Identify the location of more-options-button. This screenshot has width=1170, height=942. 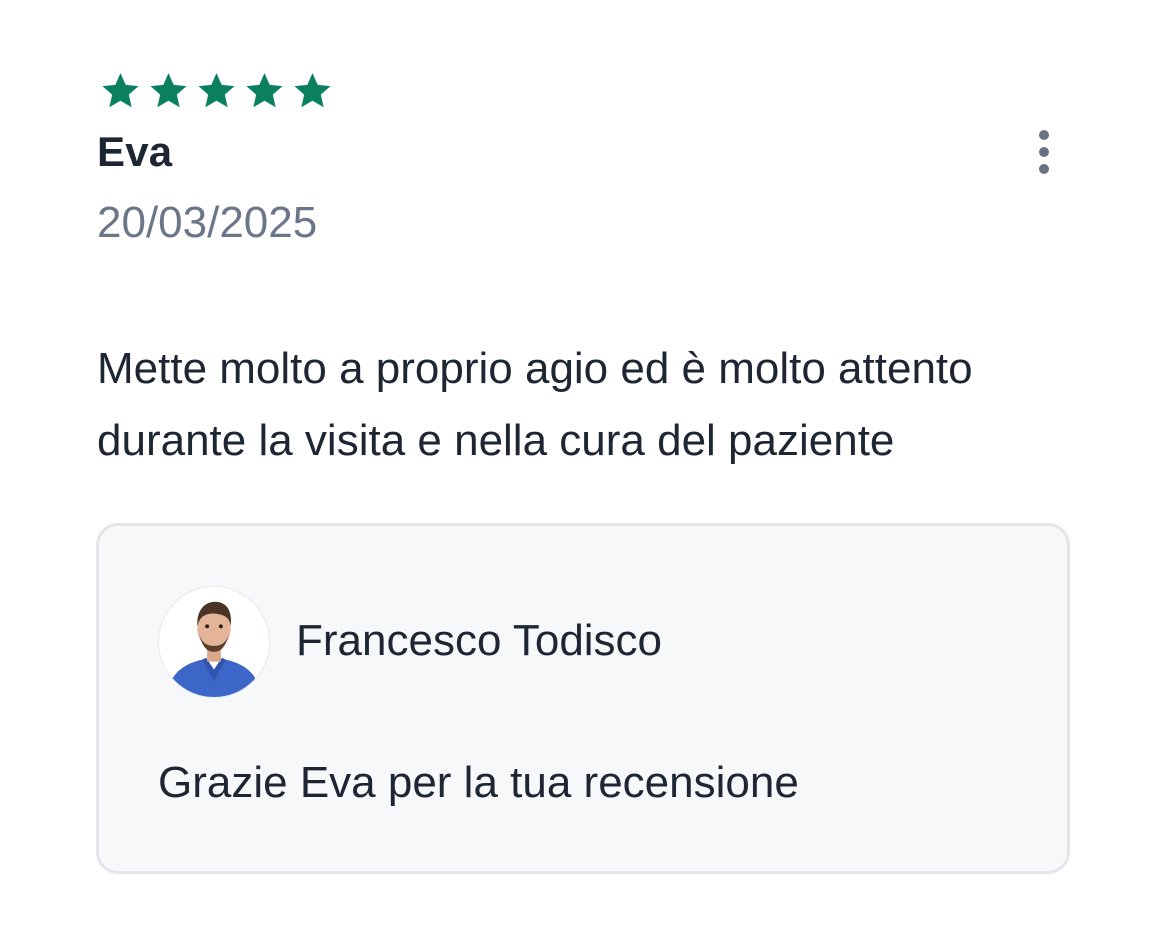
(1044, 152).